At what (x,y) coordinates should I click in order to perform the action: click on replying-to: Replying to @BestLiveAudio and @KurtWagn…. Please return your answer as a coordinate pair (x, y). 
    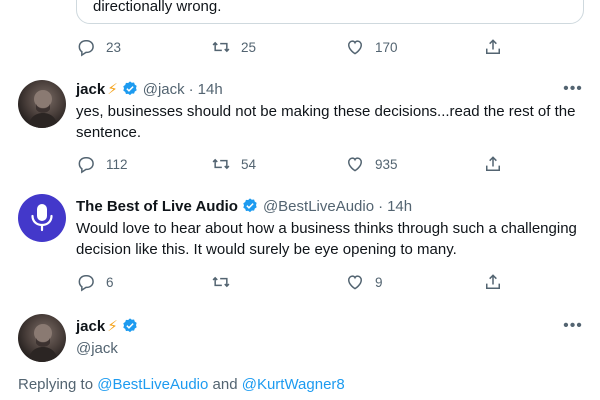
    Looking at the image, I should click on (181, 384).